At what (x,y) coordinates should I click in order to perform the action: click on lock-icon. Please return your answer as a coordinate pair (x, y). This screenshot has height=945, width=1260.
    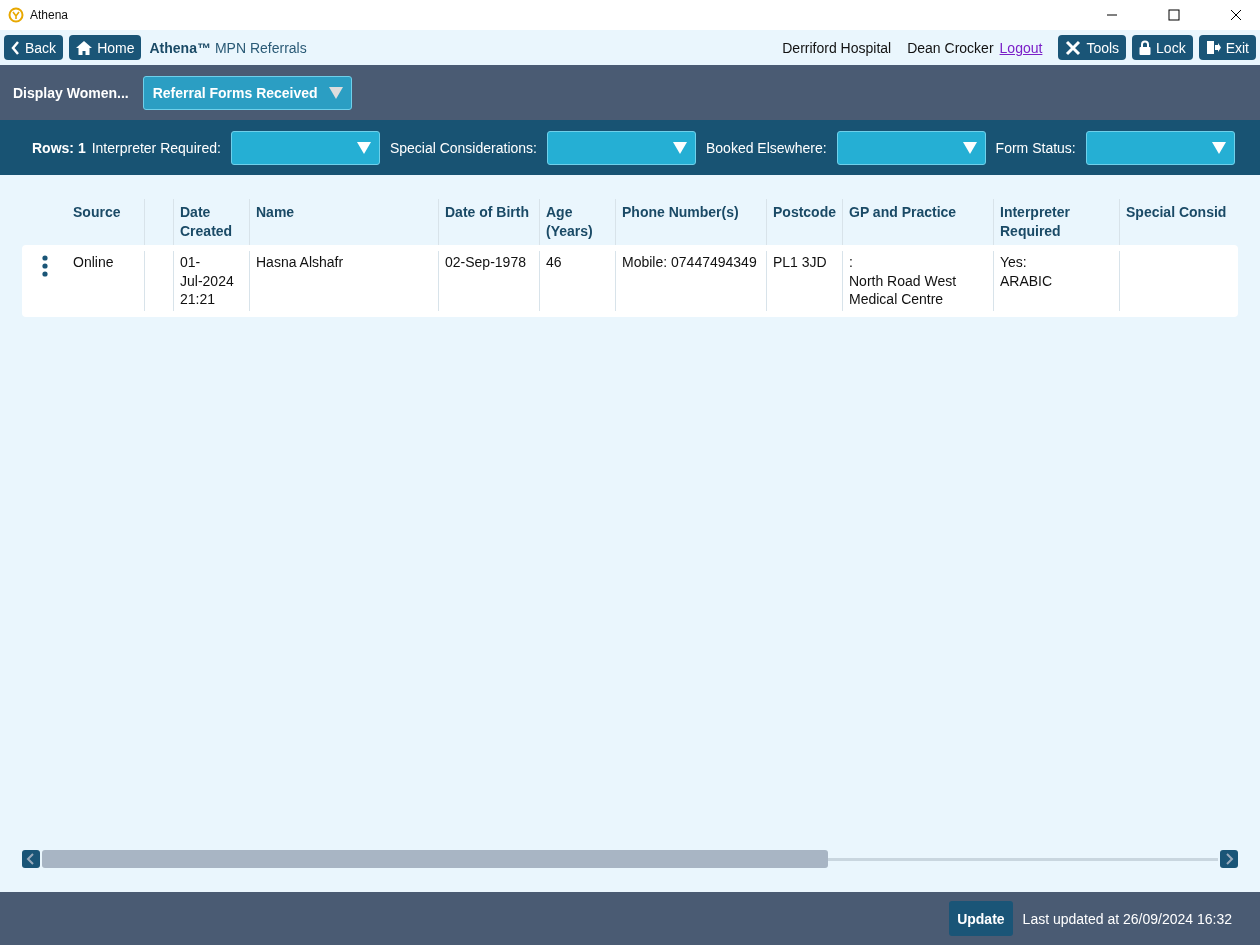
    Looking at the image, I should click on (1145, 47).